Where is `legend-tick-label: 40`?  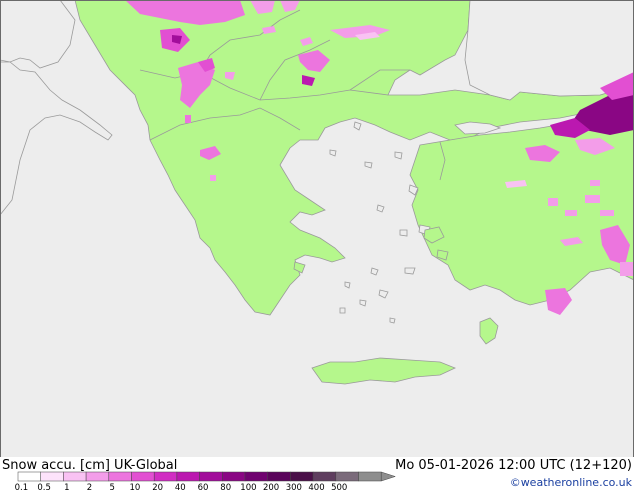
legend-tick-label: 40 is located at coordinates (180, 486).